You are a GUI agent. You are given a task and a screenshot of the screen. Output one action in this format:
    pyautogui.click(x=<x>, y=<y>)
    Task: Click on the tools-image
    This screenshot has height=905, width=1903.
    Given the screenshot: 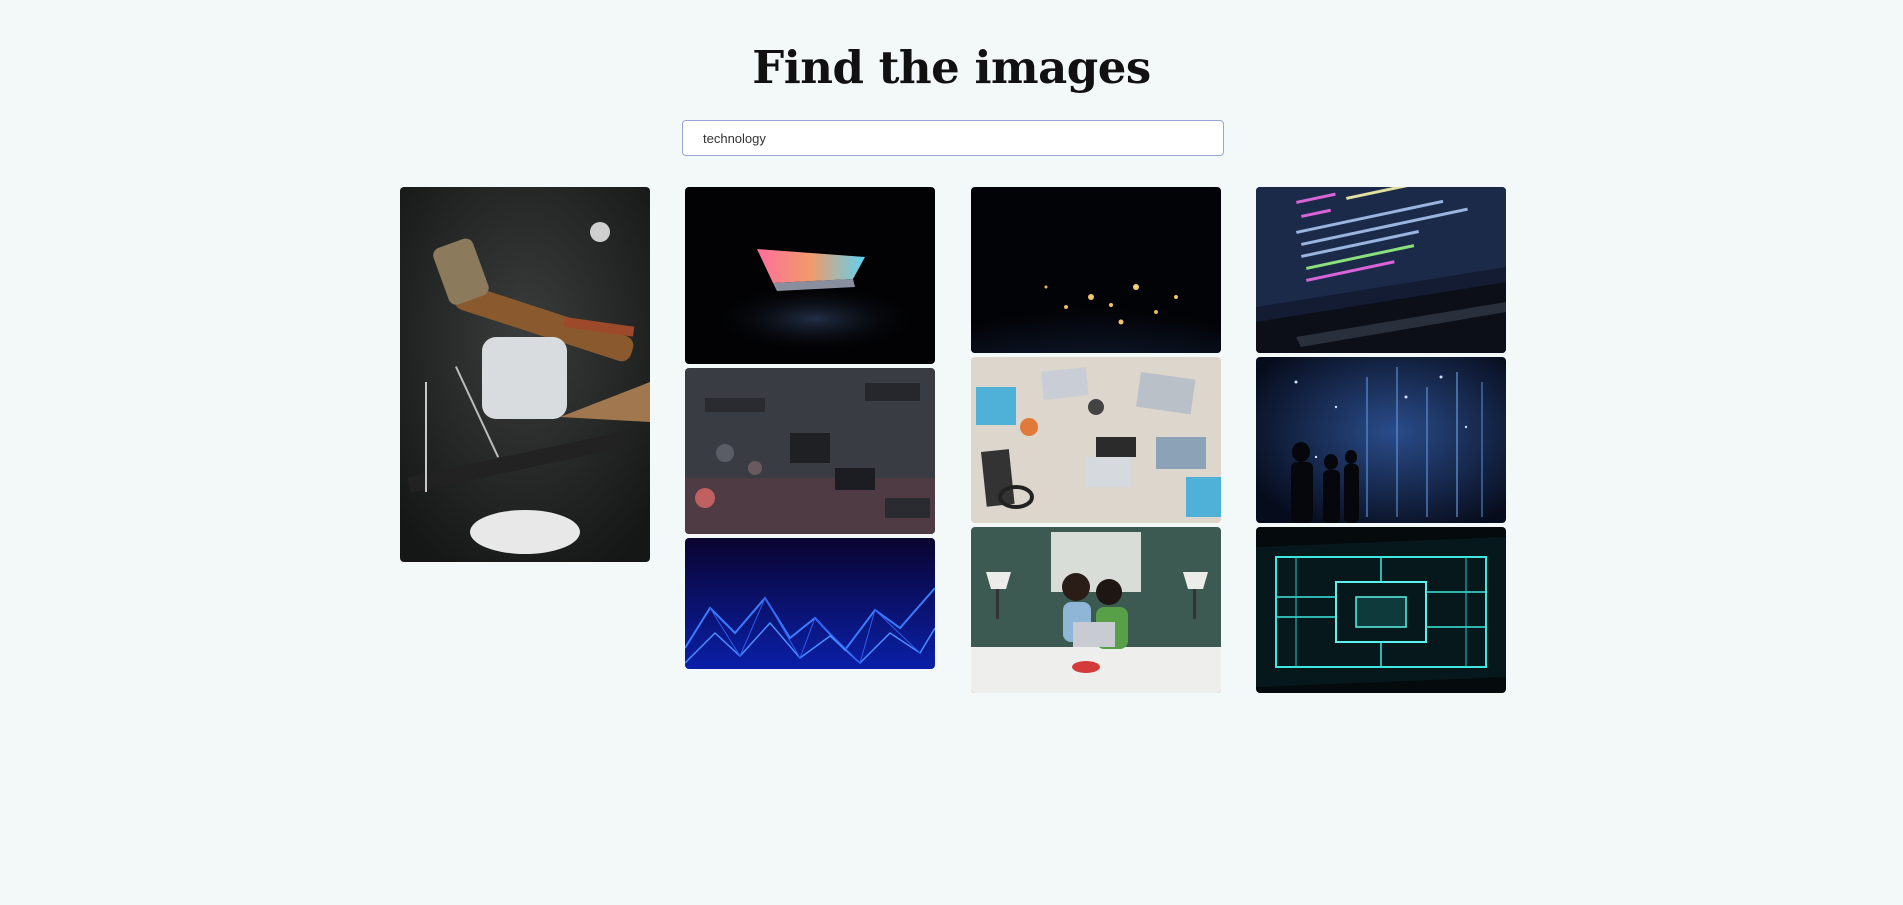 What is the action you would take?
    pyautogui.click(x=525, y=374)
    